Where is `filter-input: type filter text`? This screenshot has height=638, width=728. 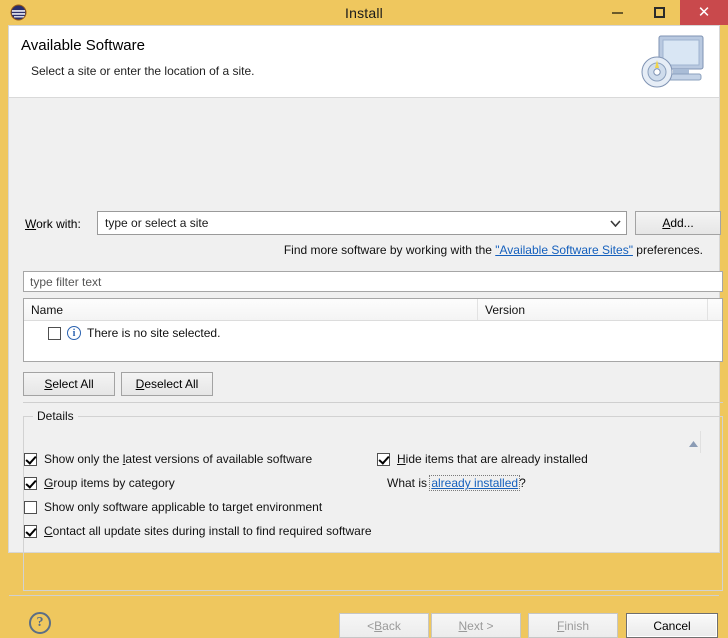
filter-input: type filter text is located at coordinates (373, 281).